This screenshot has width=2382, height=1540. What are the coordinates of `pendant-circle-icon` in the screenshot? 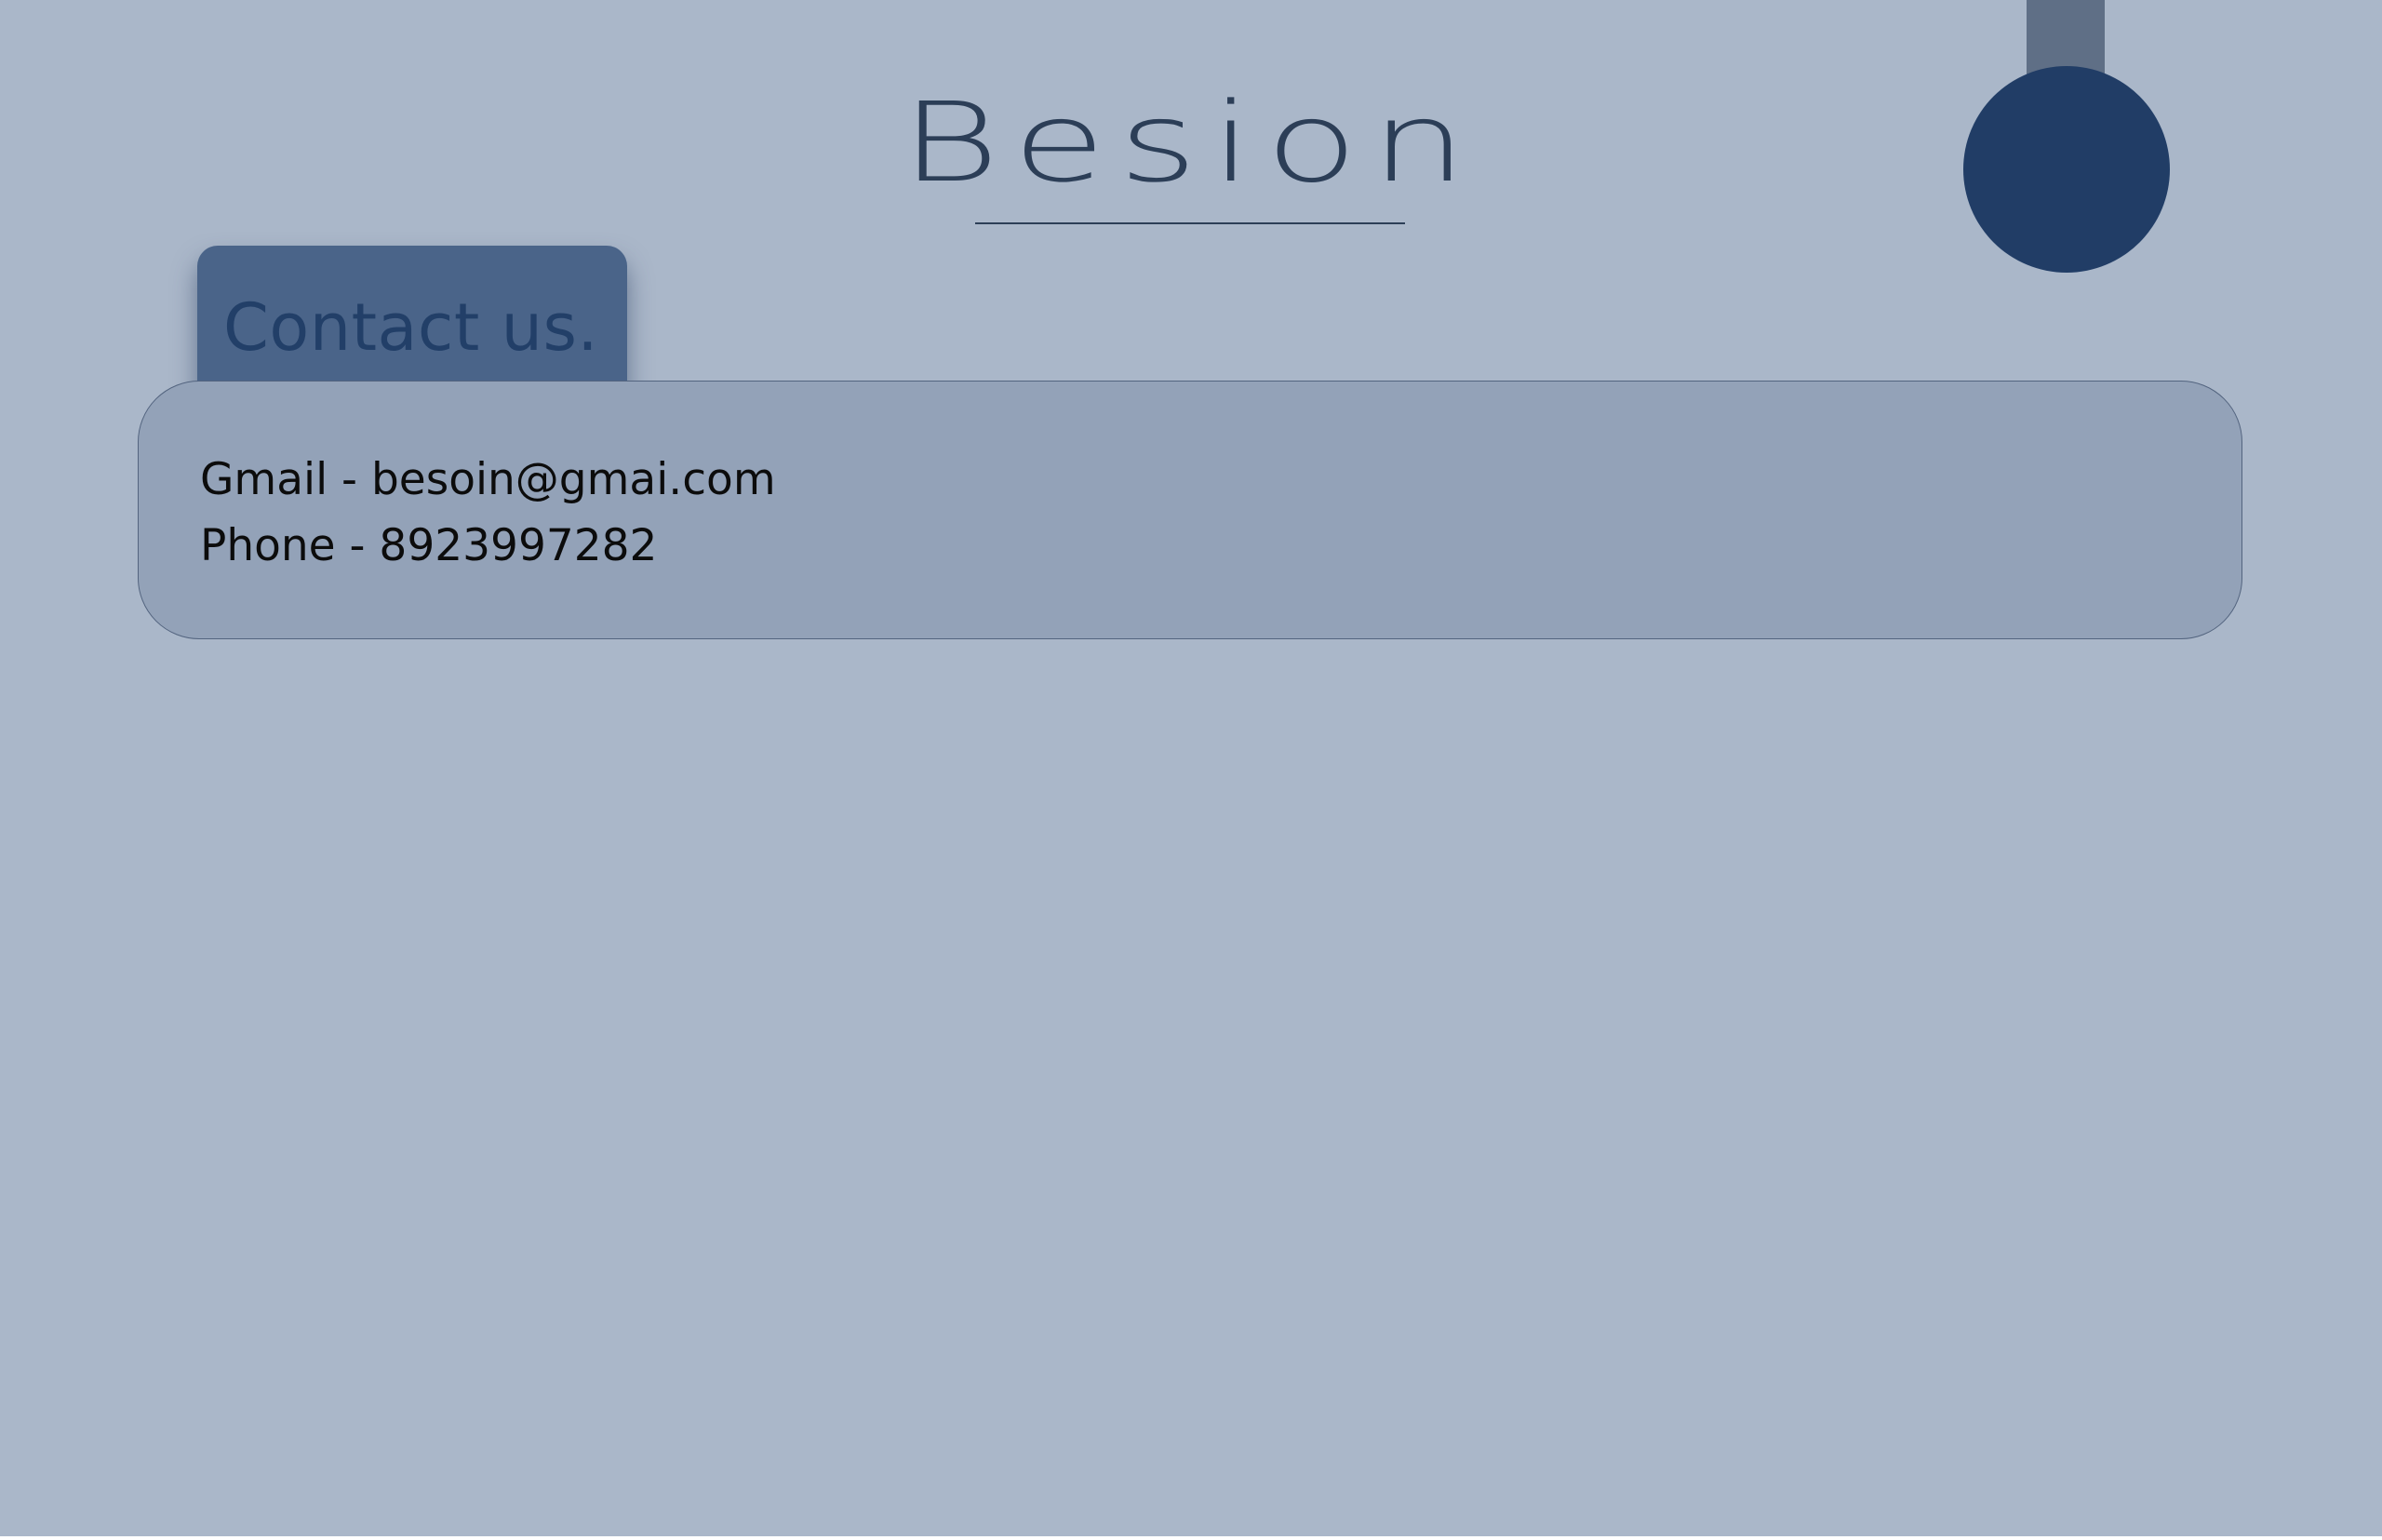 It's located at (2066, 169).